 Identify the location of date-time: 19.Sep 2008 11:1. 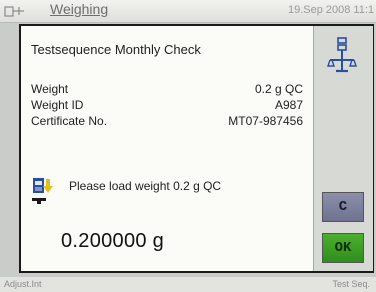
(330, 10).